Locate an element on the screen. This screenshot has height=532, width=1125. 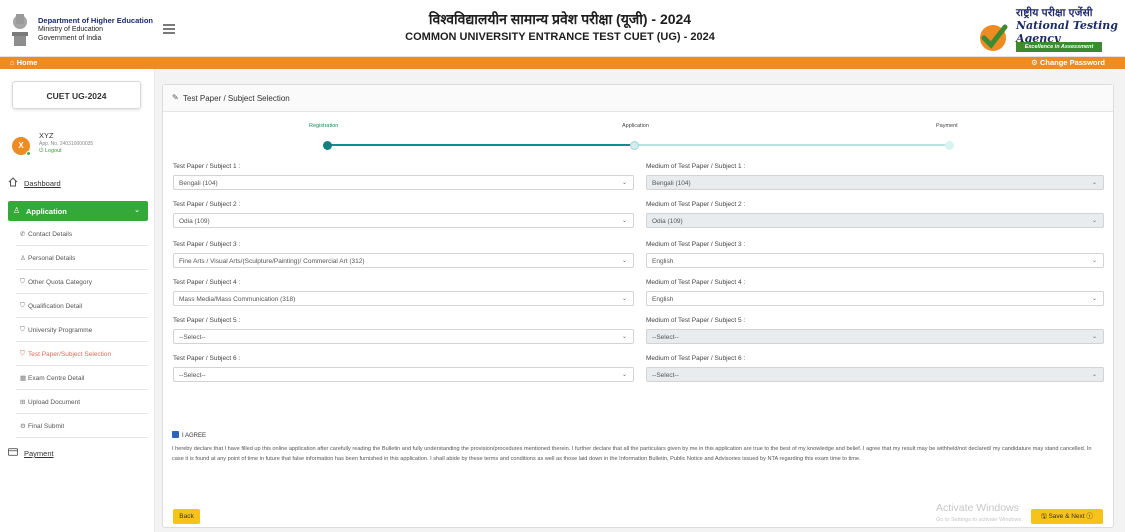
medium-3-select: English ⌄ is located at coordinates (875, 260).